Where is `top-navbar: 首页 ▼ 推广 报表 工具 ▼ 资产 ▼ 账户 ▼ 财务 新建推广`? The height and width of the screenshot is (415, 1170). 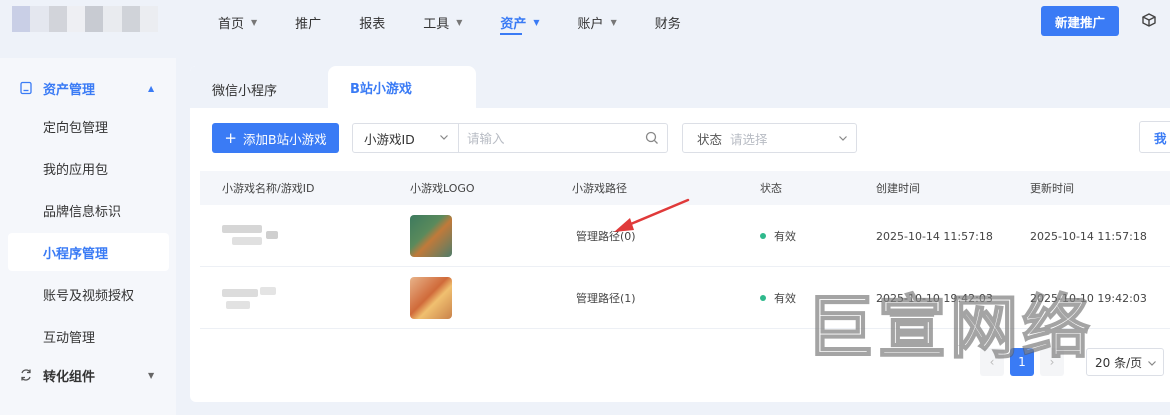 top-navbar: 首页 ▼ 推广 报表 工具 ▼ 资产 ▼ 账户 ▼ 财务 新建推广 is located at coordinates (585, 26).